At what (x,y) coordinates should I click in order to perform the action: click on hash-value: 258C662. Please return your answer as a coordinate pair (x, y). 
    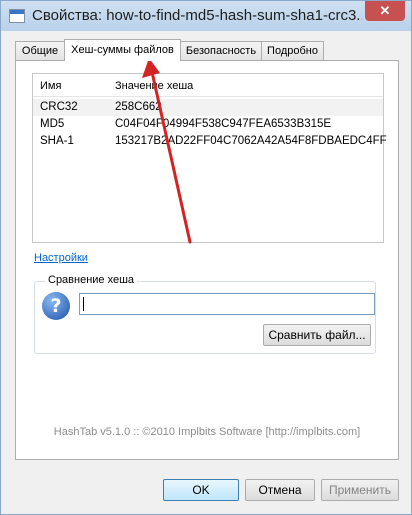
    Looking at the image, I should click on (138, 107).